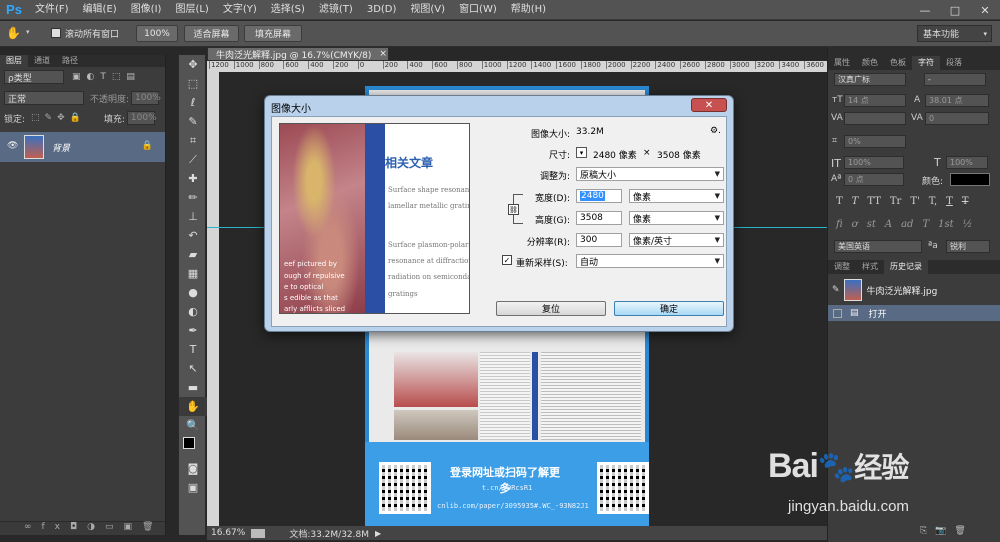 This screenshot has width=1000, height=542. I want to click on clone-stamp-tool-icon: ⊥, so click(193, 216).